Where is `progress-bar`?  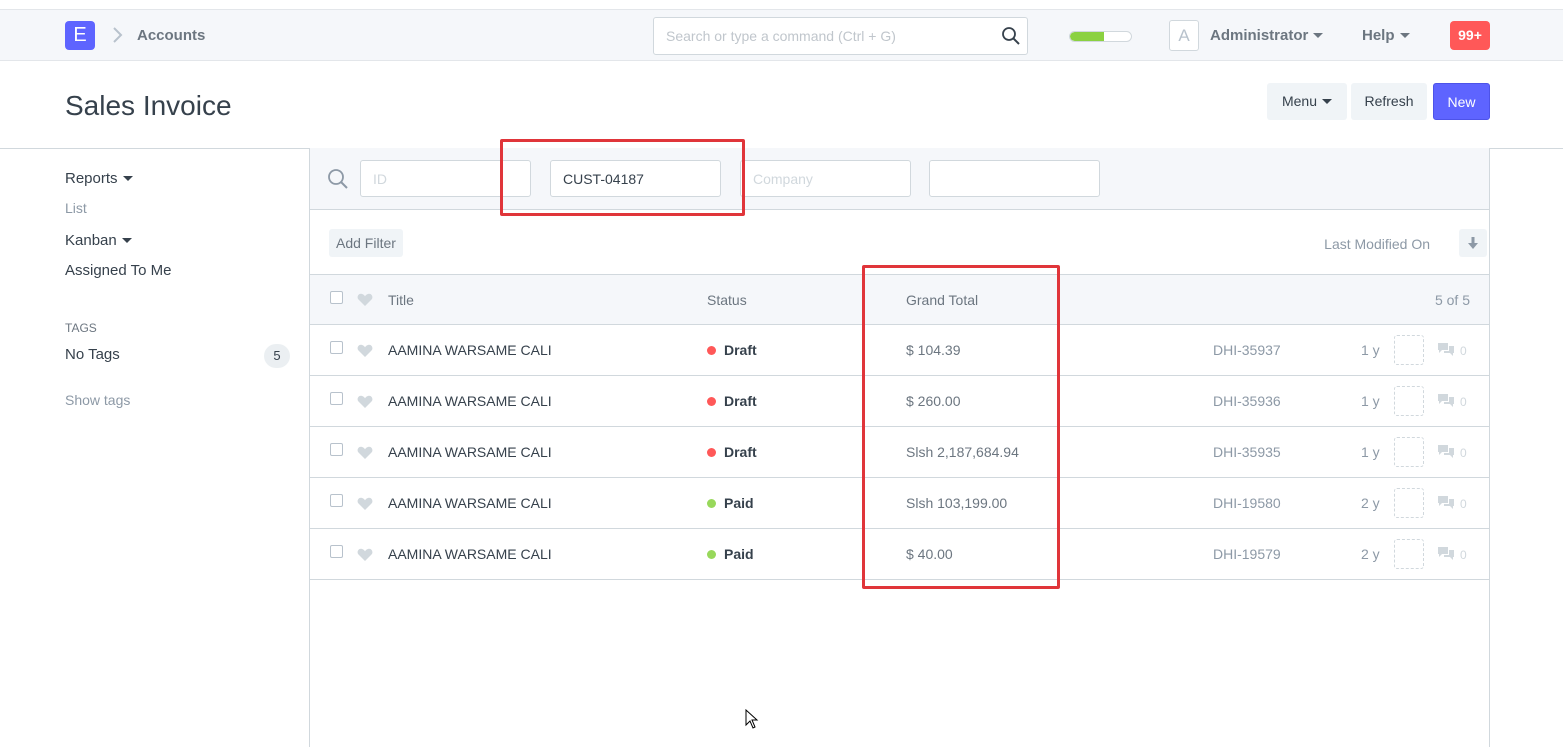
progress-bar is located at coordinates (1100, 36).